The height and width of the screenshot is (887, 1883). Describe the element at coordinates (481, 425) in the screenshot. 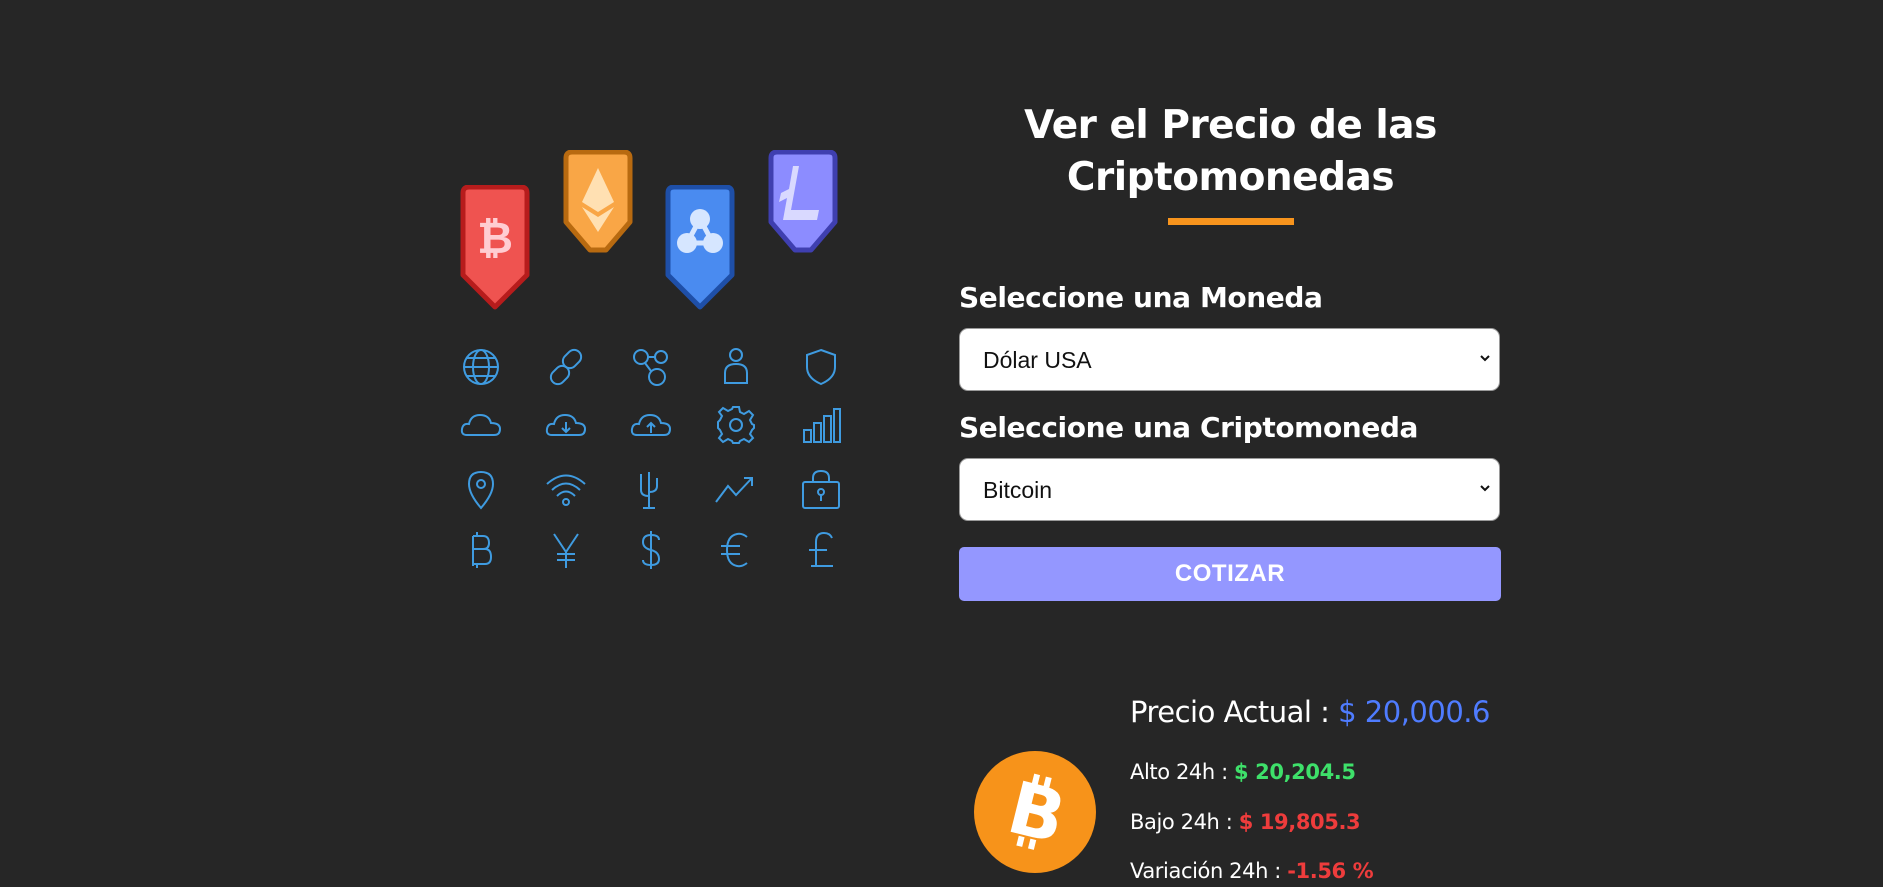

I see `cloud-icon` at that location.